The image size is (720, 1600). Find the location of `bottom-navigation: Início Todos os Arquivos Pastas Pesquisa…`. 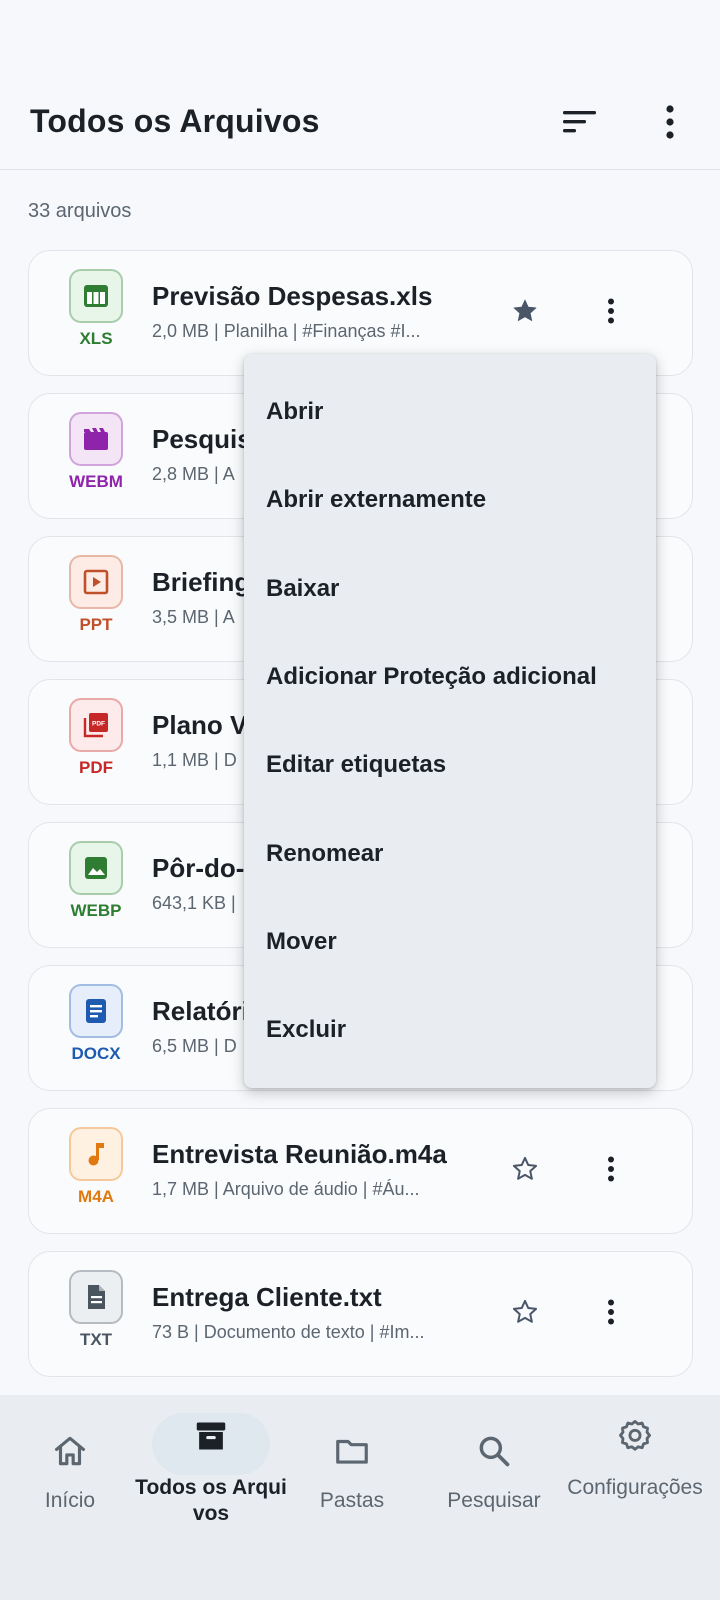

bottom-navigation: Início Todos os Arquivos Pastas Pesquisa… is located at coordinates (360, 1497).